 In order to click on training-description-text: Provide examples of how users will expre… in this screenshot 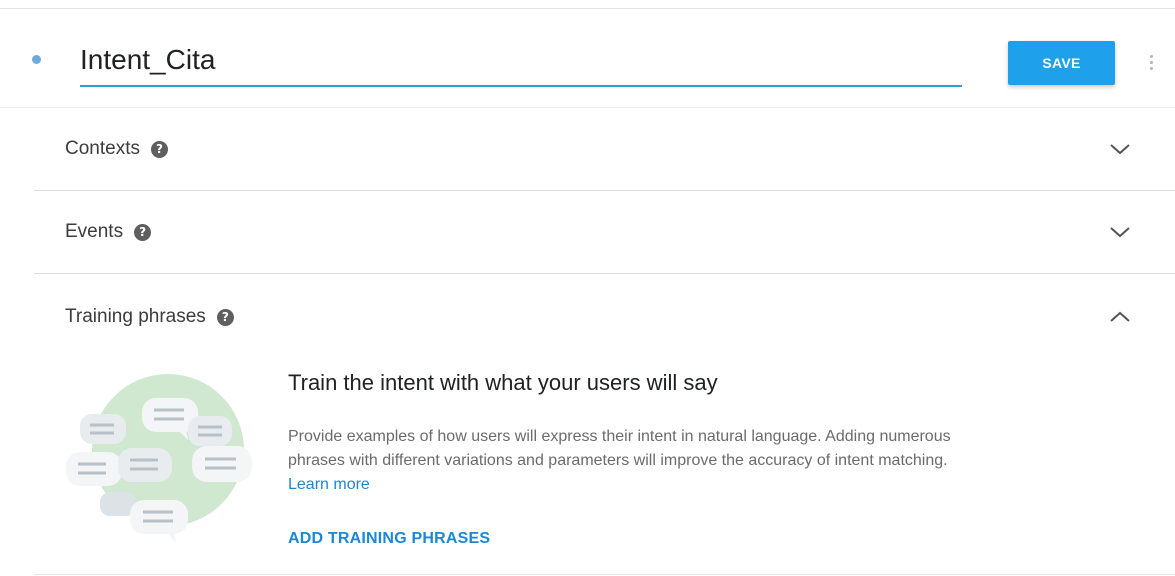, I will do `click(619, 448)`.